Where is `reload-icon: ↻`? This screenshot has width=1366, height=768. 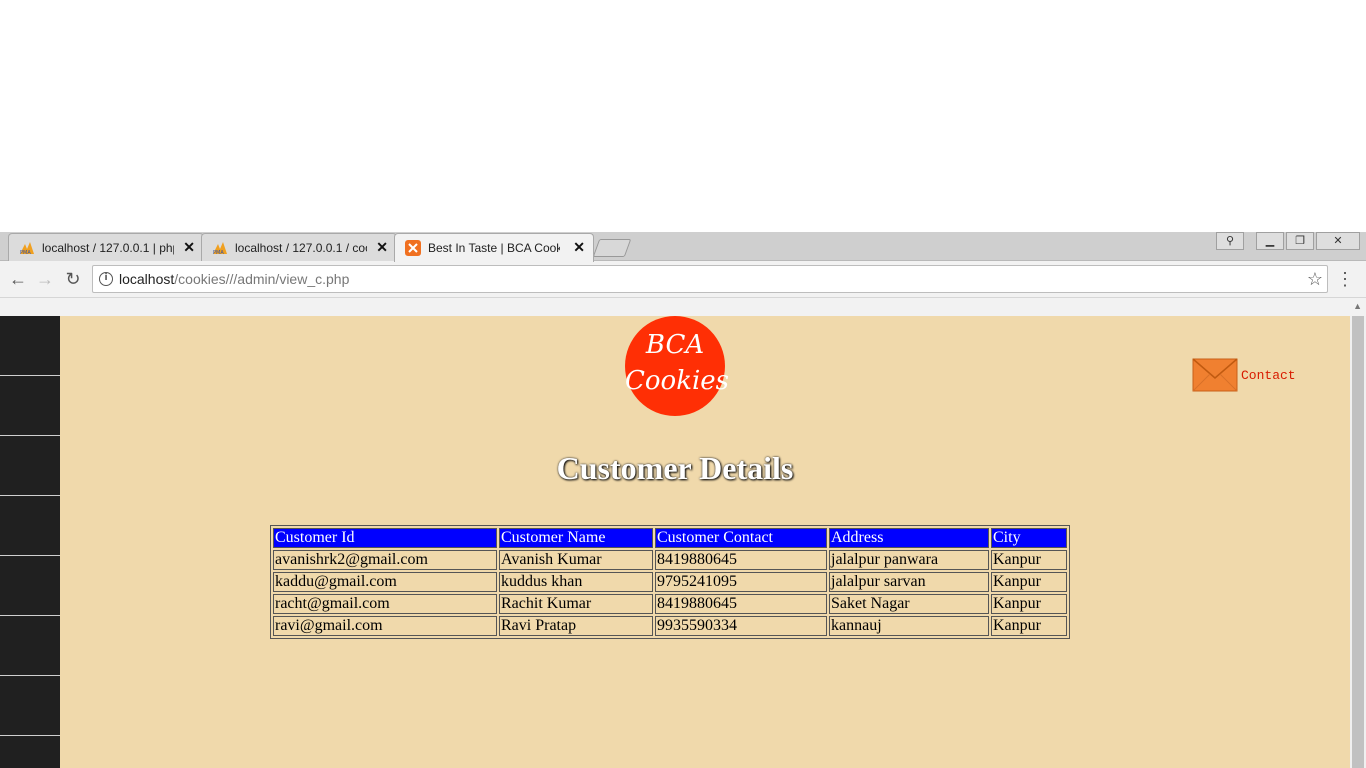
reload-icon: ↻ is located at coordinates (73, 279).